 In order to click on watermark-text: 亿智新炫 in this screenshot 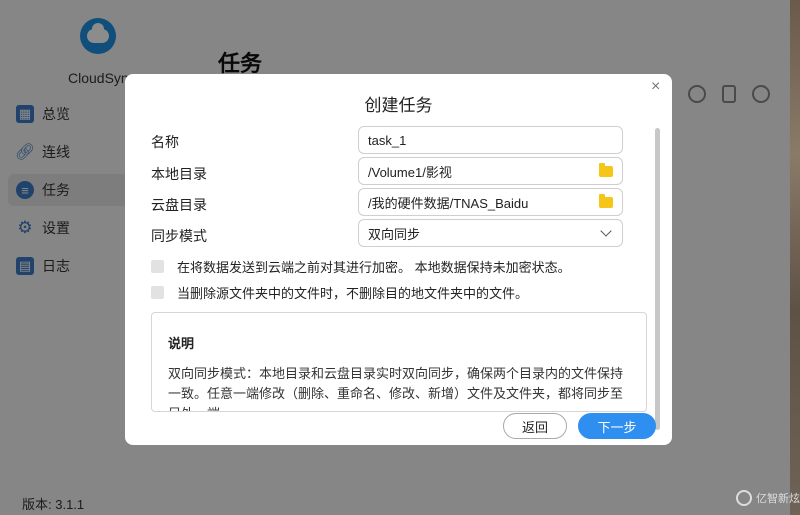, I will do `click(778, 499)`.